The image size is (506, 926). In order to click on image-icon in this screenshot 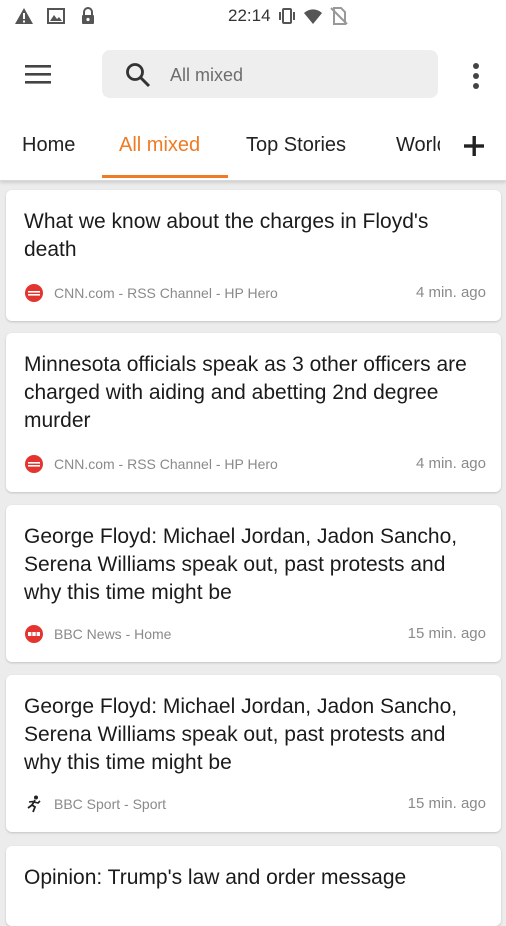, I will do `click(56, 16)`.